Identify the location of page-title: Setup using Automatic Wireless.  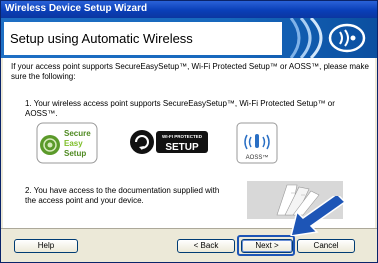
(143, 38).